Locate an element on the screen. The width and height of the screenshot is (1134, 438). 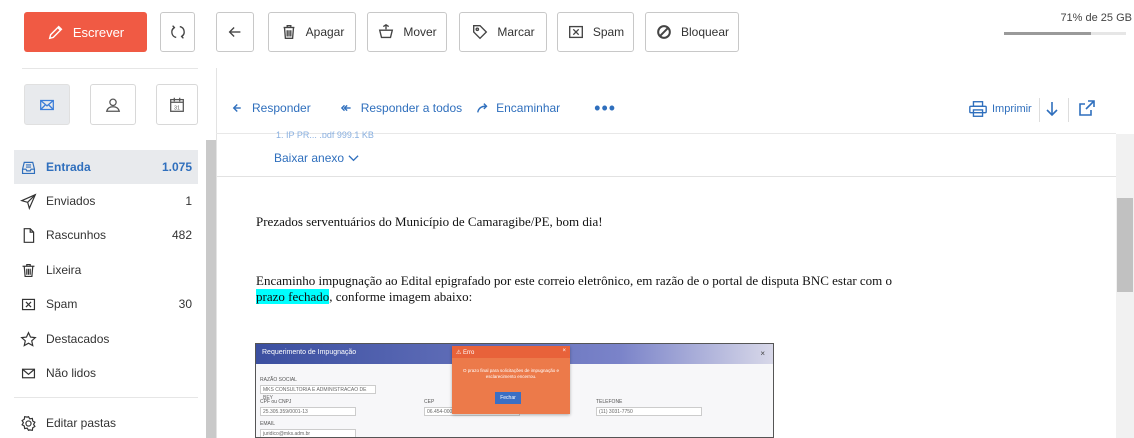
block-button: Bloquear is located at coordinates (692, 32).